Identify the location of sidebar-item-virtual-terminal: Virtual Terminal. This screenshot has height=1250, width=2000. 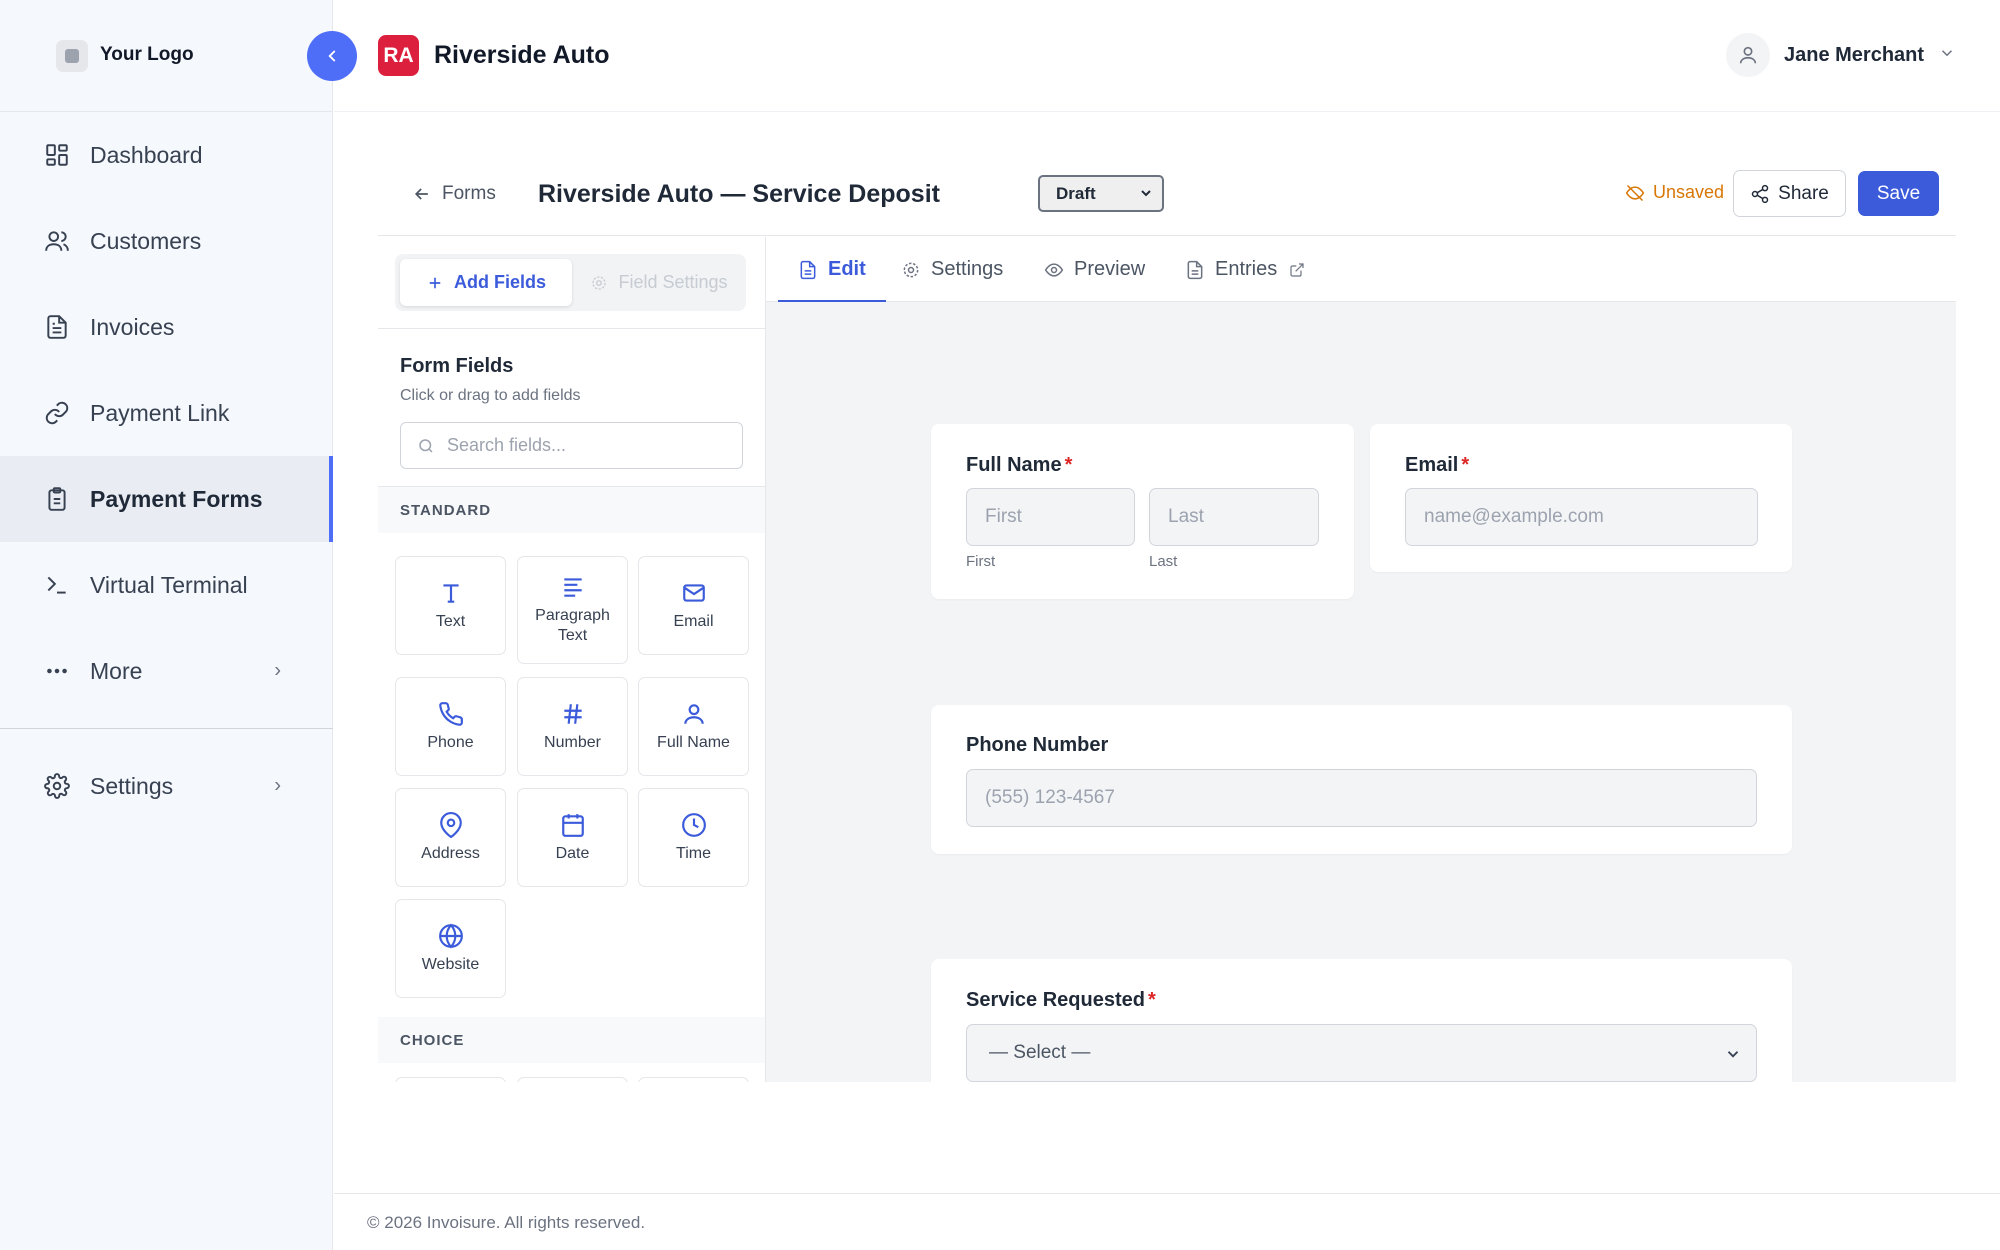
(166, 585).